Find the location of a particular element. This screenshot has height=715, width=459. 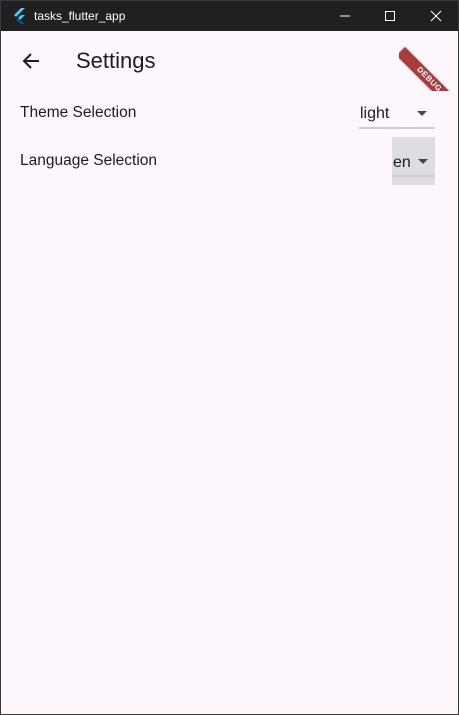

maximize-icon is located at coordinates (390, 16).